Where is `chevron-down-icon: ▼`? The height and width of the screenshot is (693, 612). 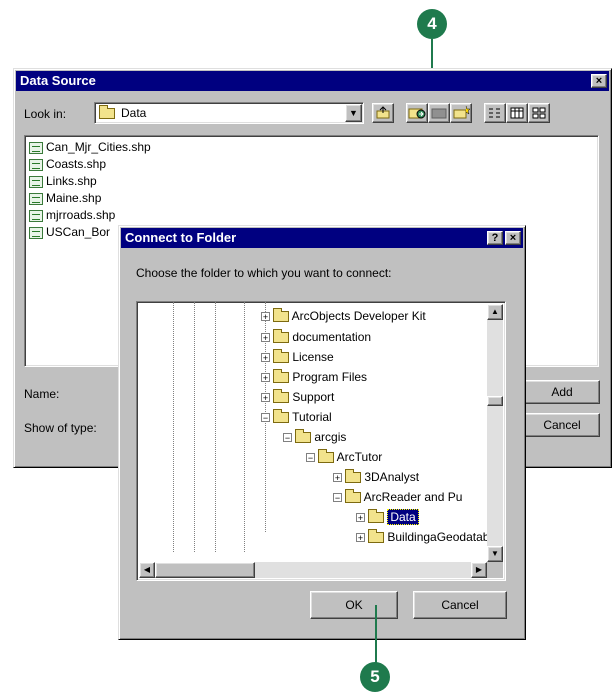 chevron-down-icon: ▼ is located at coordinates (353, 113).